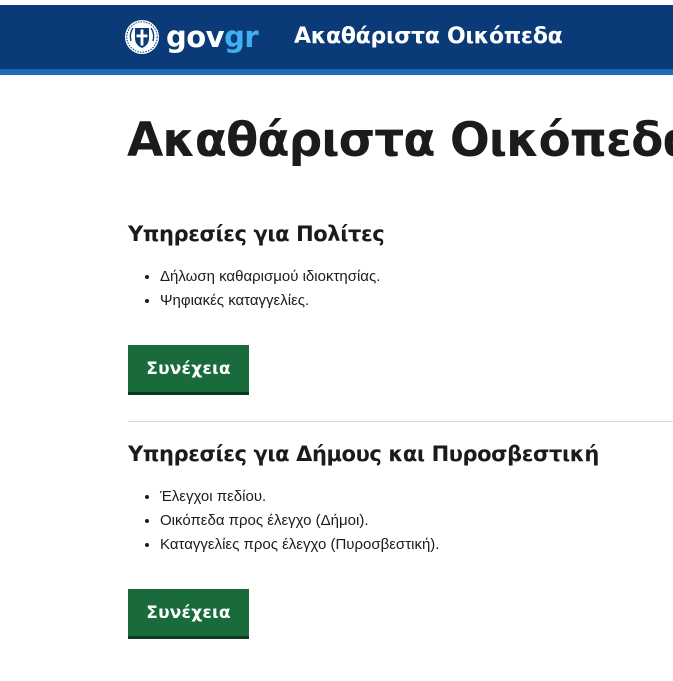 The width and height of the screenshot is (673, 681). I want to click on section-divider, so click(400, 421).